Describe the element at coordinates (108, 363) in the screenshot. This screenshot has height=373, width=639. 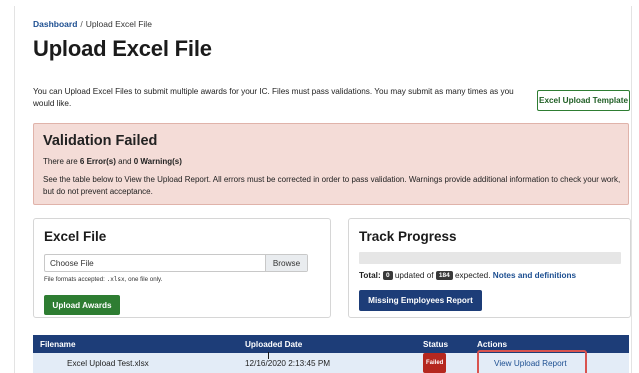
I see `row-filename: Excel Upload Test.xlsx` at that location.